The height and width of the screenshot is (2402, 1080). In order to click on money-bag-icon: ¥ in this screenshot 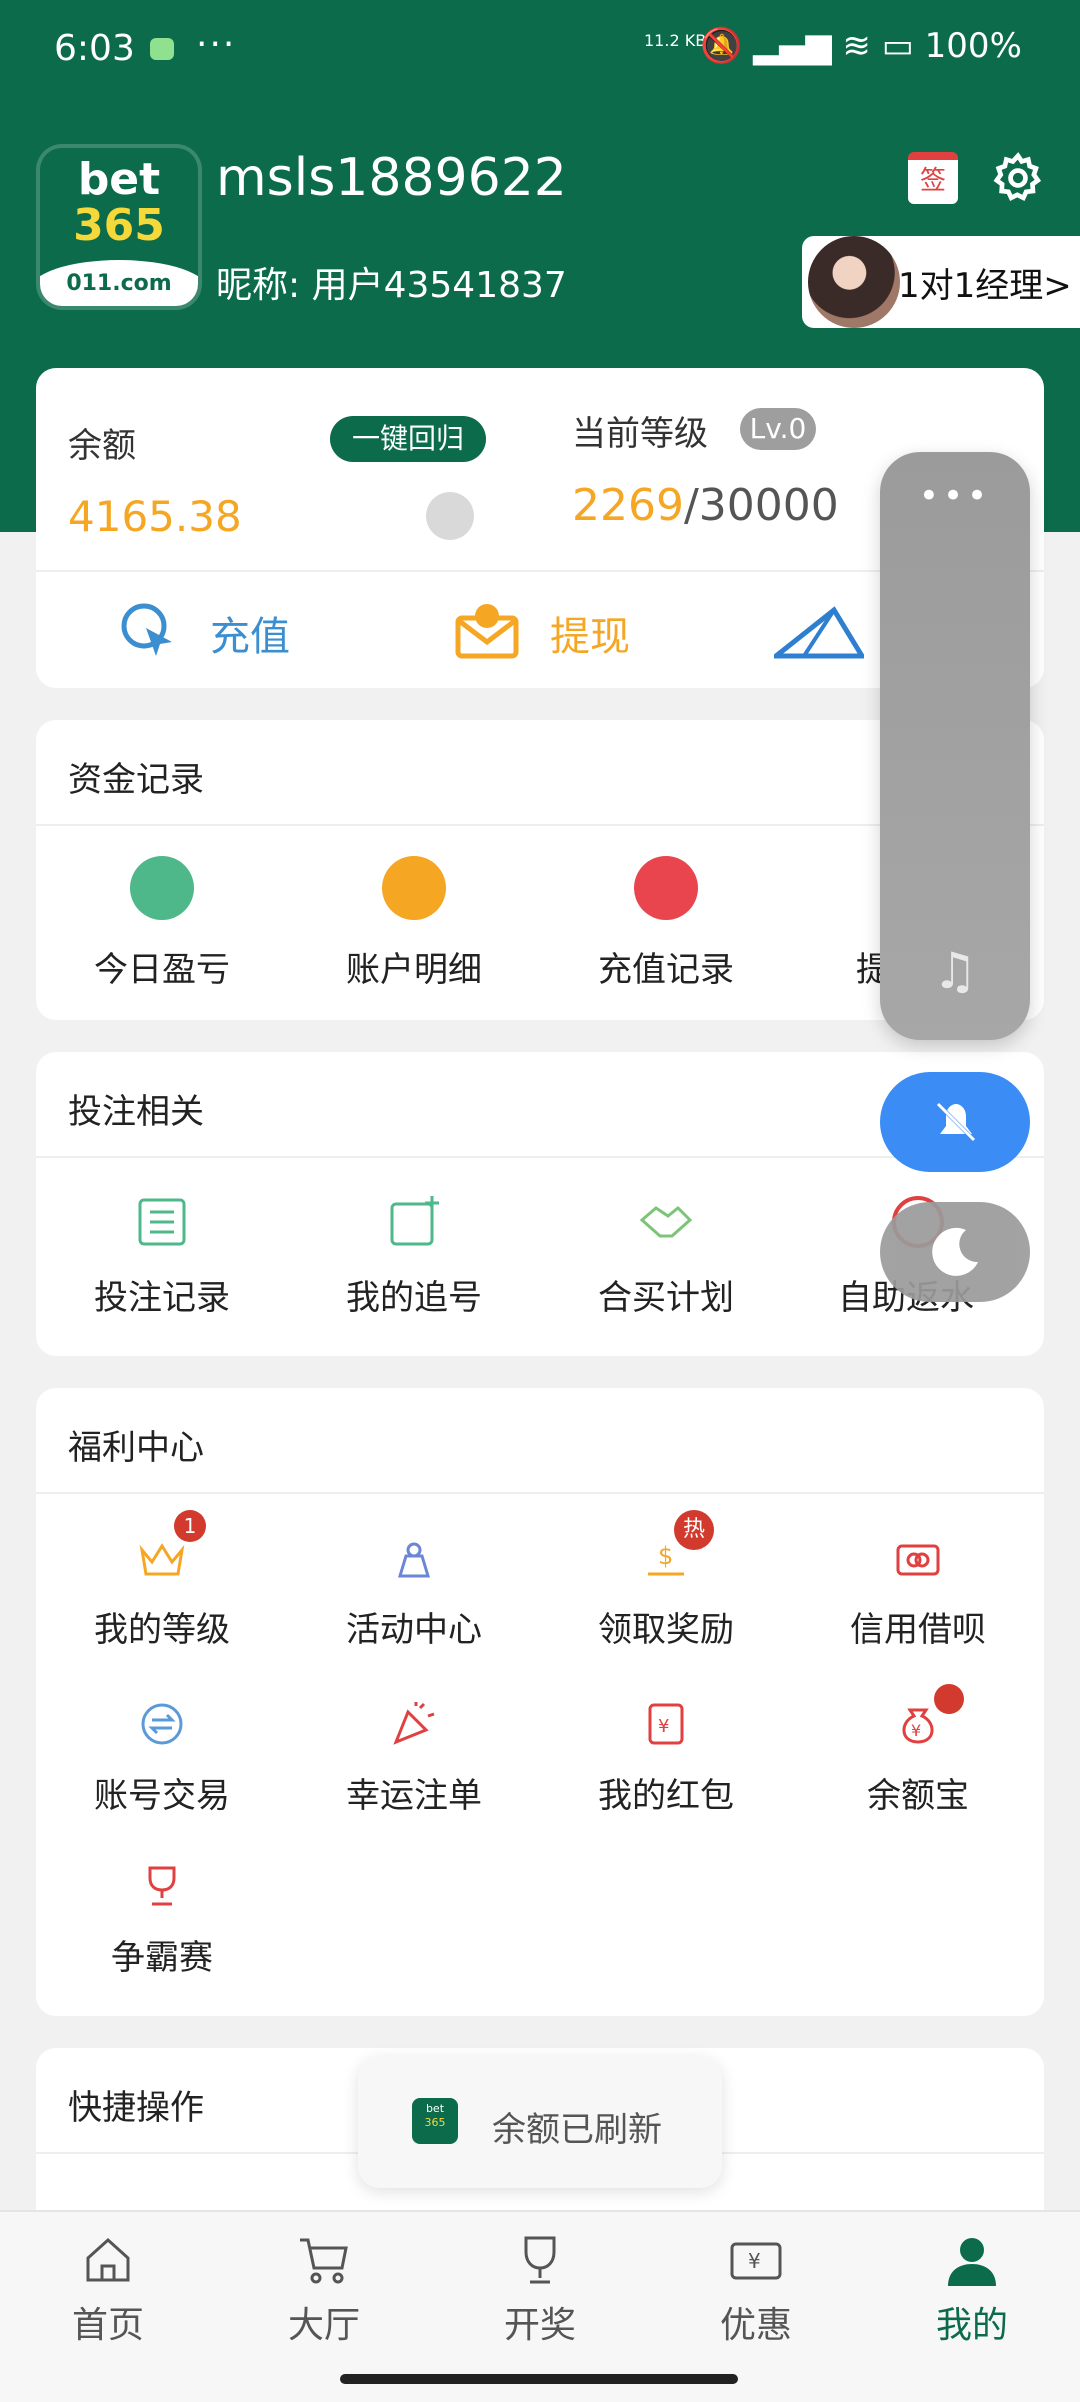, I will do `click(918, 1726)`.